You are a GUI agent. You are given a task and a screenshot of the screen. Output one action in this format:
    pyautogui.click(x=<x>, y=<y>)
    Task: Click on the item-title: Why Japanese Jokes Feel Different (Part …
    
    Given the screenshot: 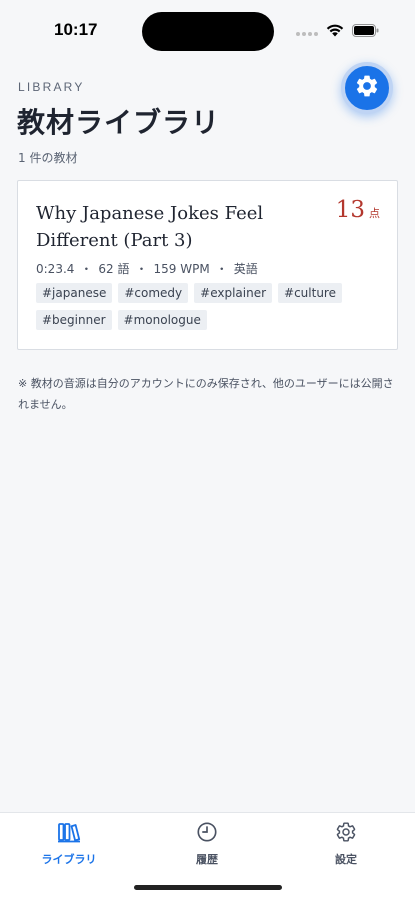 What is the action you would take?
    pyautogui.click(x=150, y=227)
    